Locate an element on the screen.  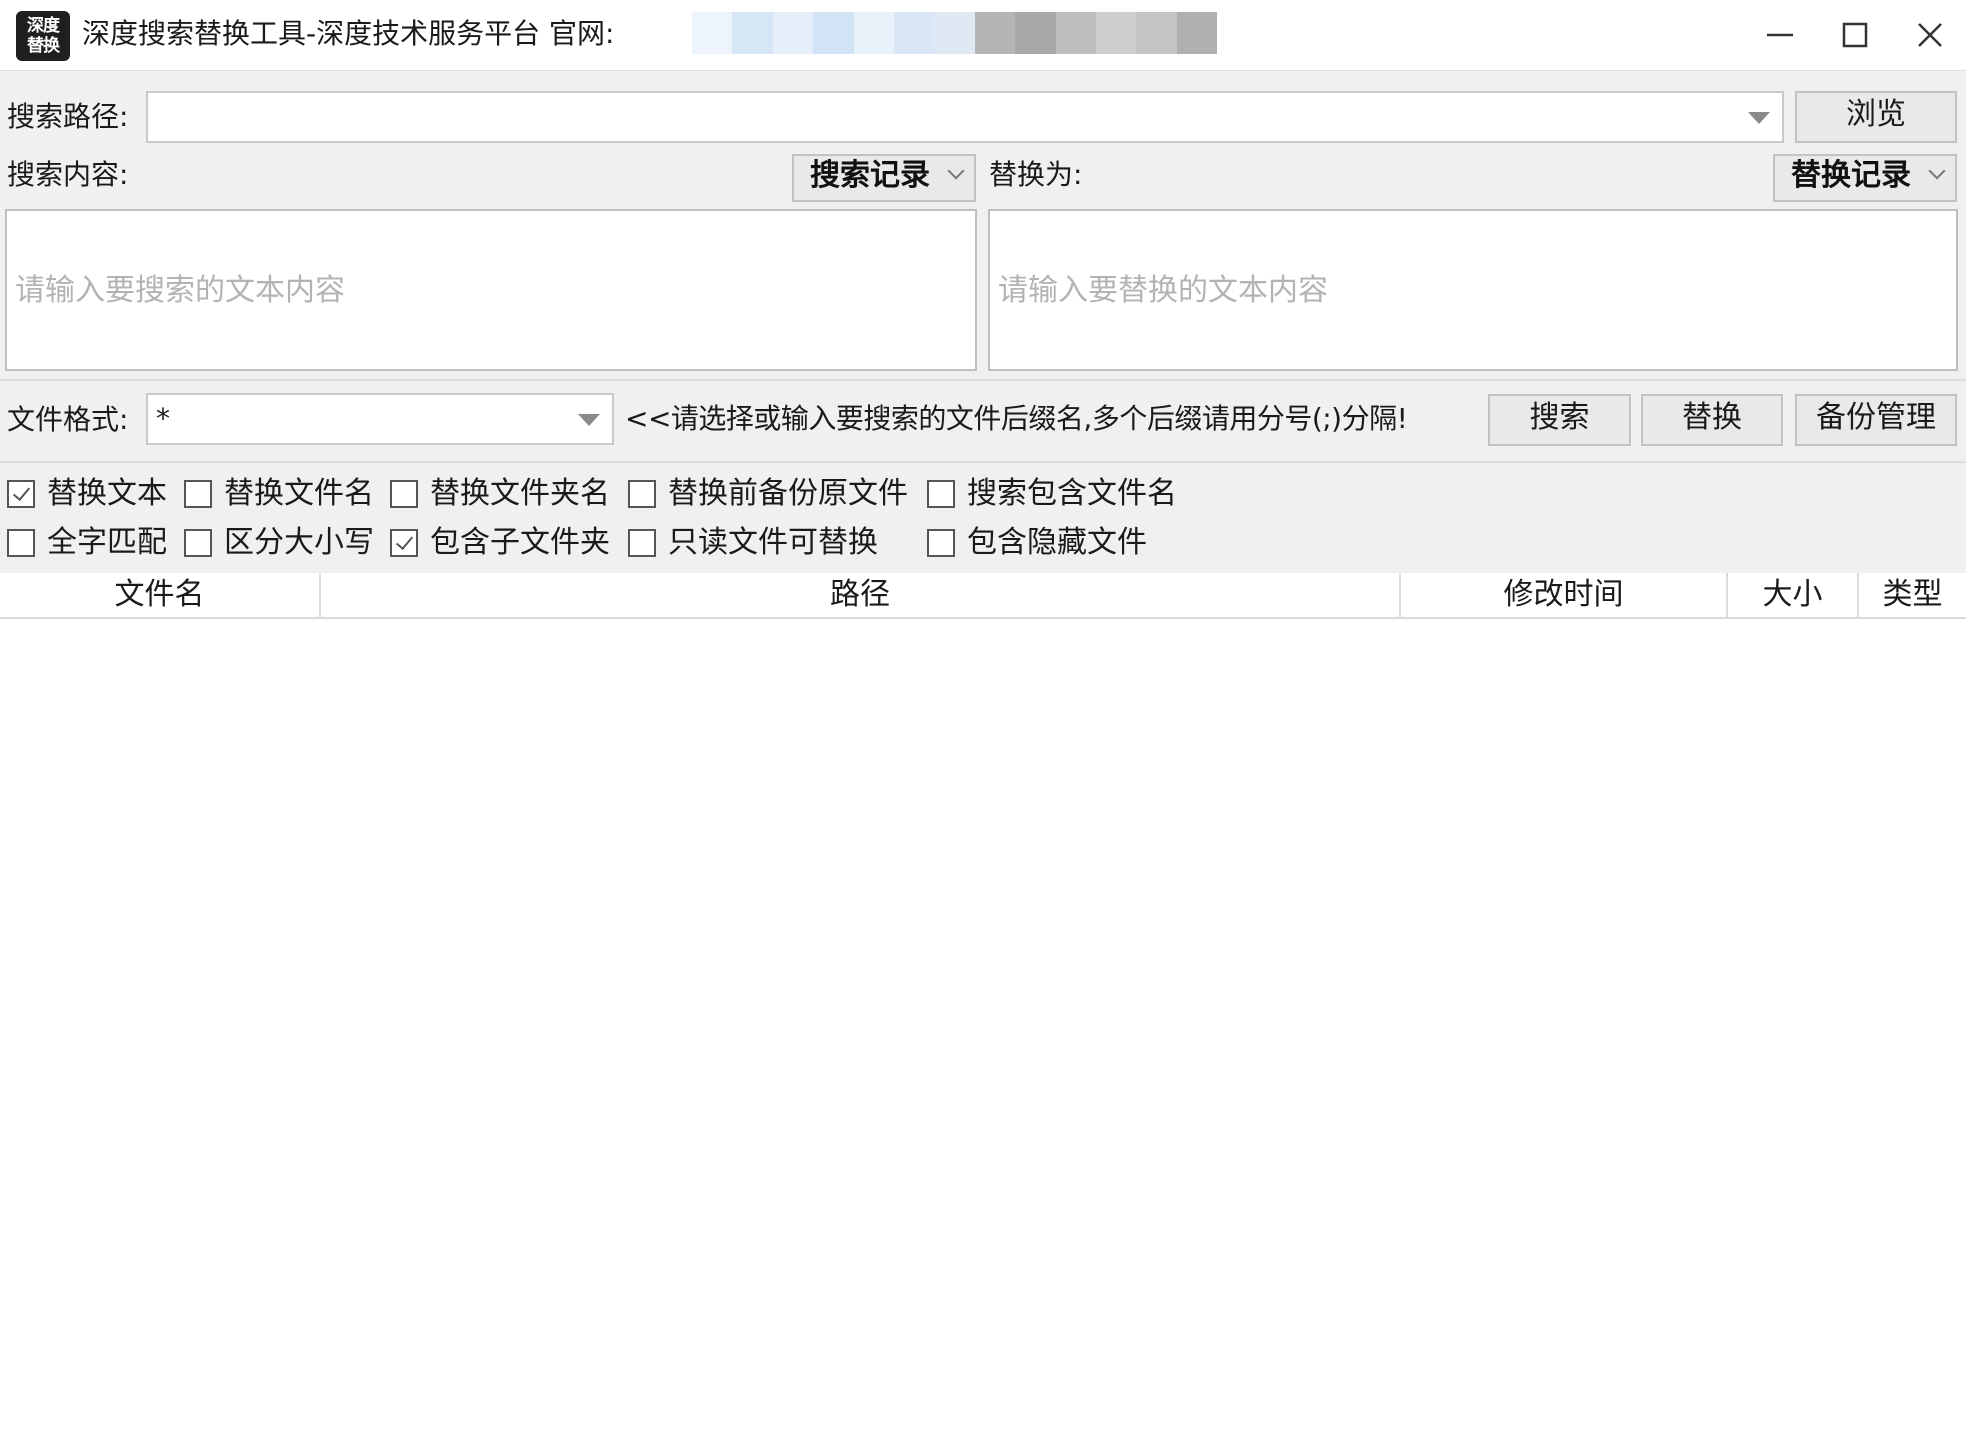
table-header: 文件名 路径 修改时间 大小 类型 is located at coordinates (983, 596).